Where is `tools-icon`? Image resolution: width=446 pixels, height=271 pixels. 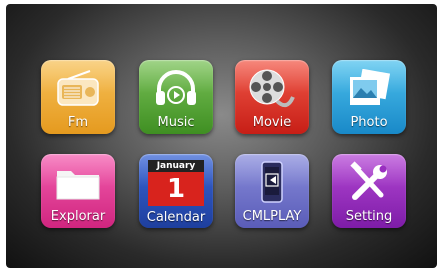 tools-icon is located at coordinates (369, 183).